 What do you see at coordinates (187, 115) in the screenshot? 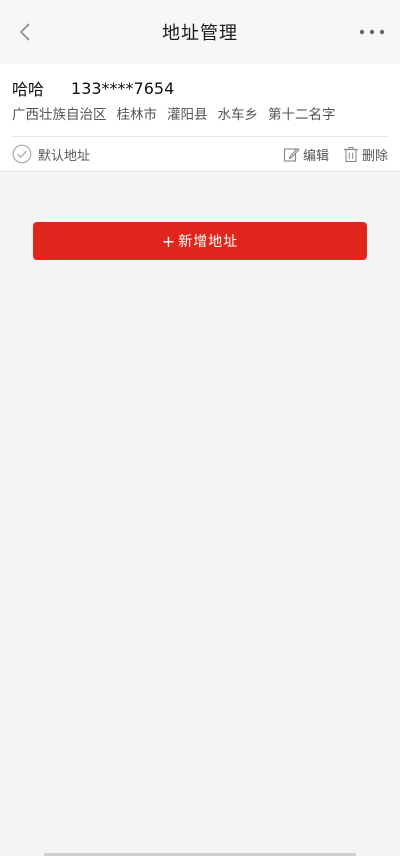
I see `address-county: 灌阳县` at bounding box center [187, 115].